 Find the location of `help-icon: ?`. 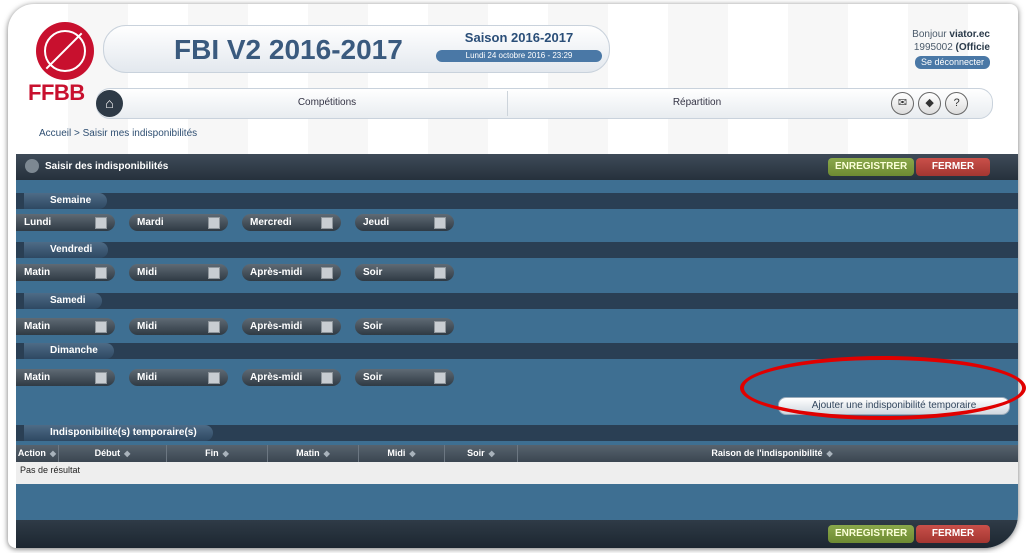

help-icon: ? is located at coordinates (957, 103).